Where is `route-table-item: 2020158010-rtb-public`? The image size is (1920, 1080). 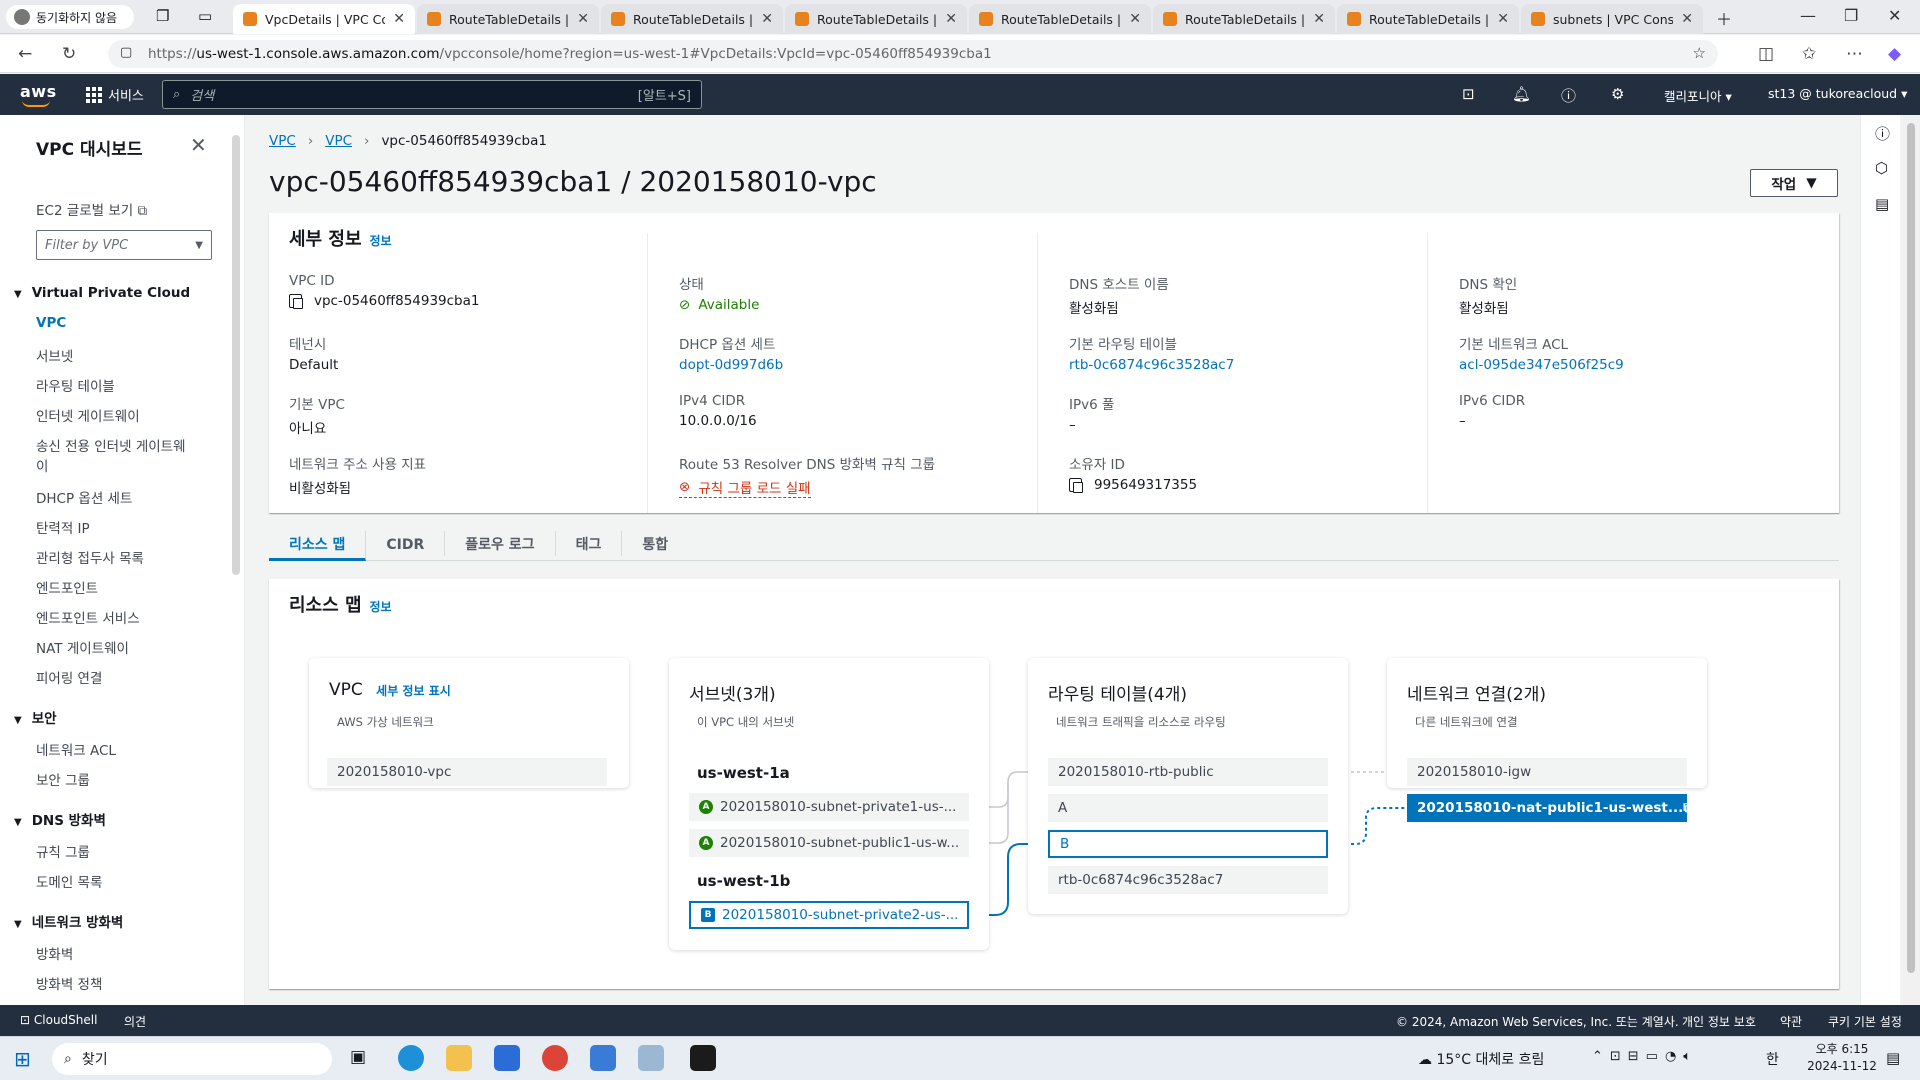
route-table-item: 2020158010-rtb-public is located at coordinates (1188, 772).